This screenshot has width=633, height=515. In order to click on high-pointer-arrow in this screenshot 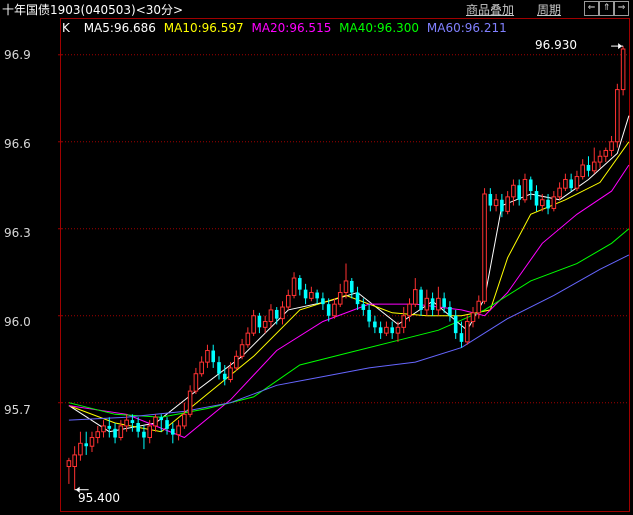, I will do `click(620, 46)`.